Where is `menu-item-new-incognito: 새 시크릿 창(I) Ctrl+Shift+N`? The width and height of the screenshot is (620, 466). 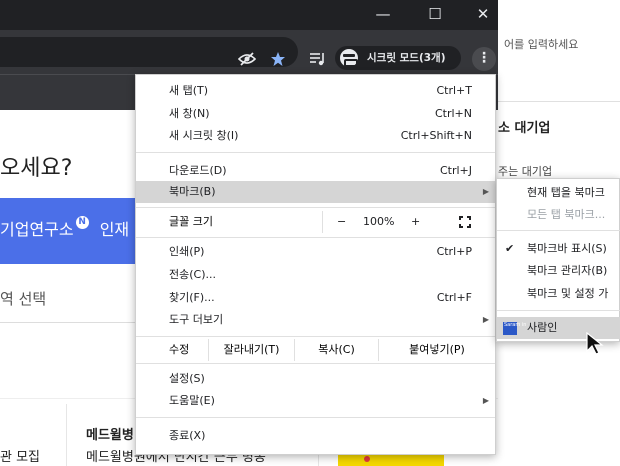 menu-item-new-incognito: 새 시크릿 창(I) Ctrl+Shift+N is located at coordinates (315, 136).